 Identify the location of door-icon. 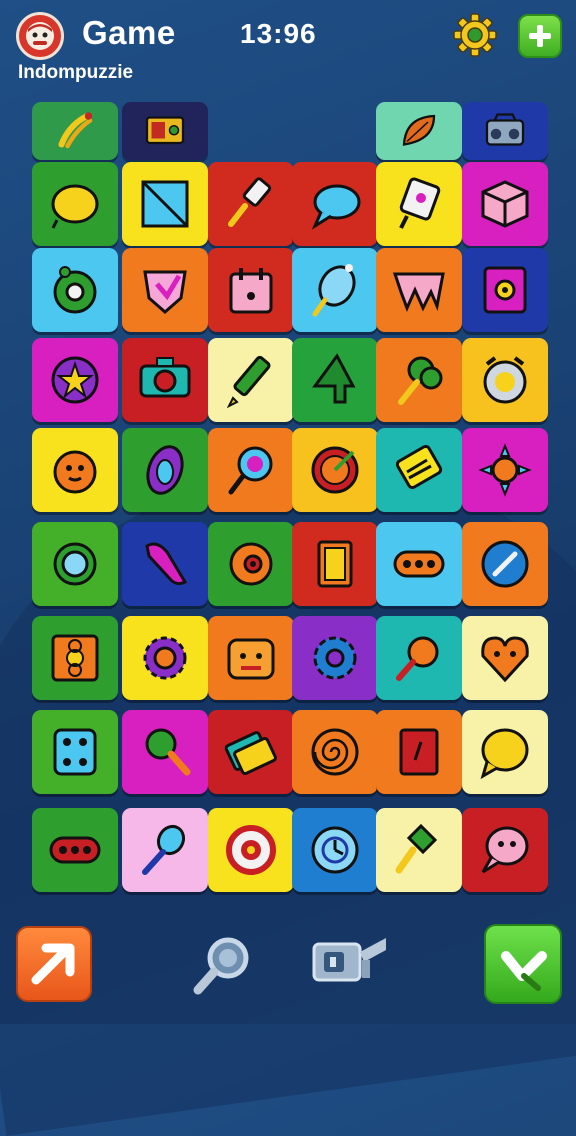
(335, 564).